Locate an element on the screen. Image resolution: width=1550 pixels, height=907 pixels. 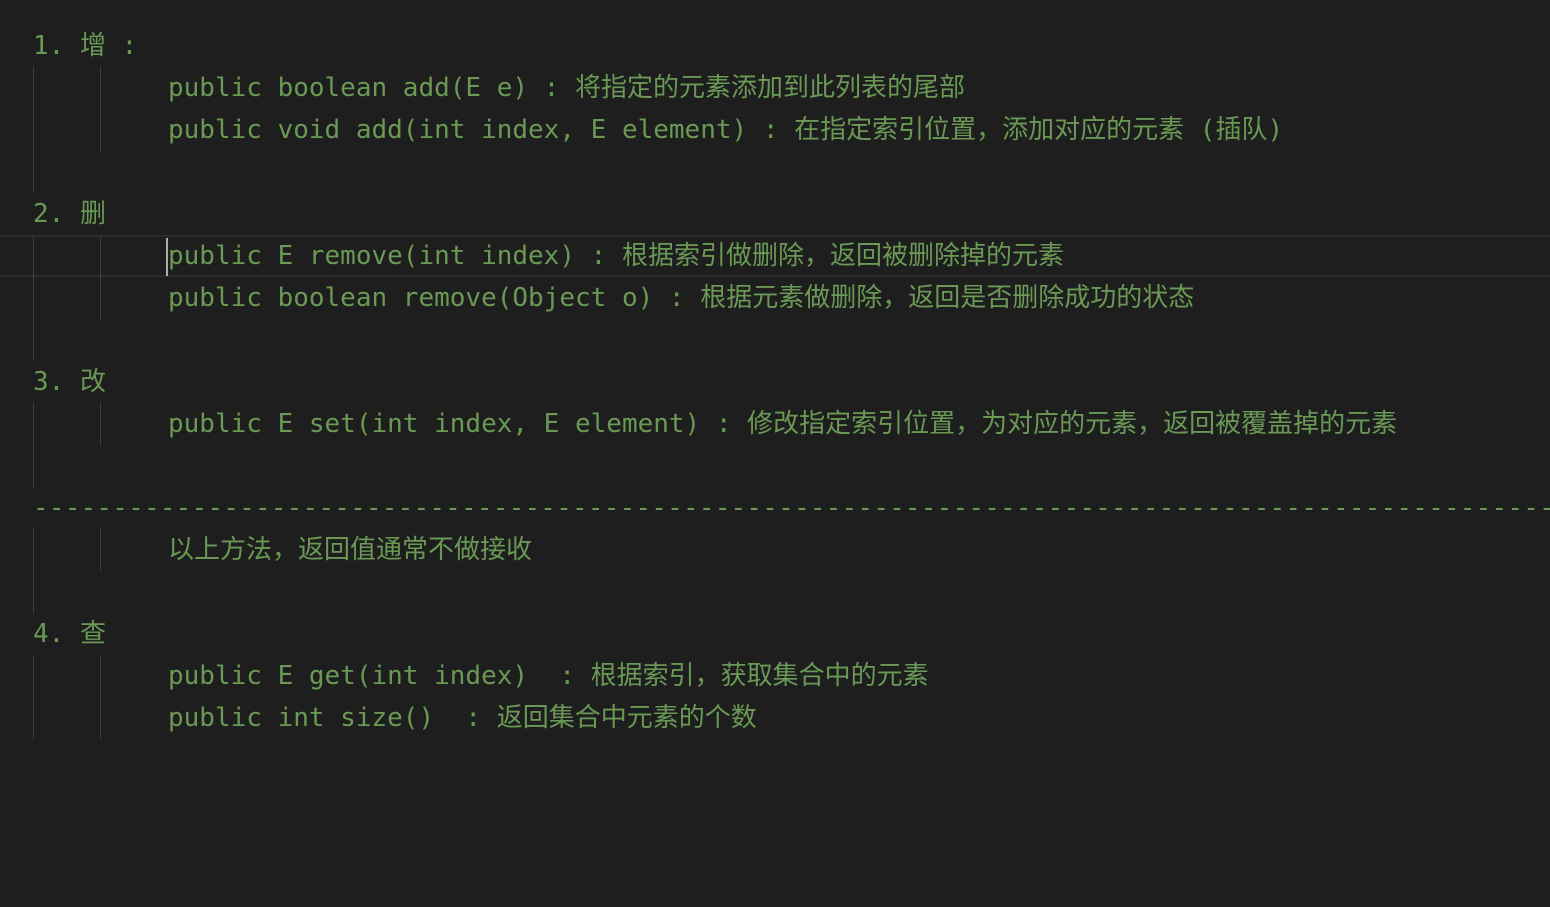
editor-line: 4. 查 is located at coordinates (775, 634).